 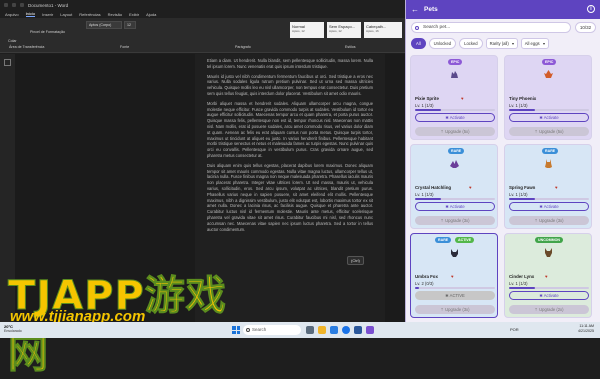 I want to click on style-normal: Normal Aptos, 12, so click(x=307, y=30).